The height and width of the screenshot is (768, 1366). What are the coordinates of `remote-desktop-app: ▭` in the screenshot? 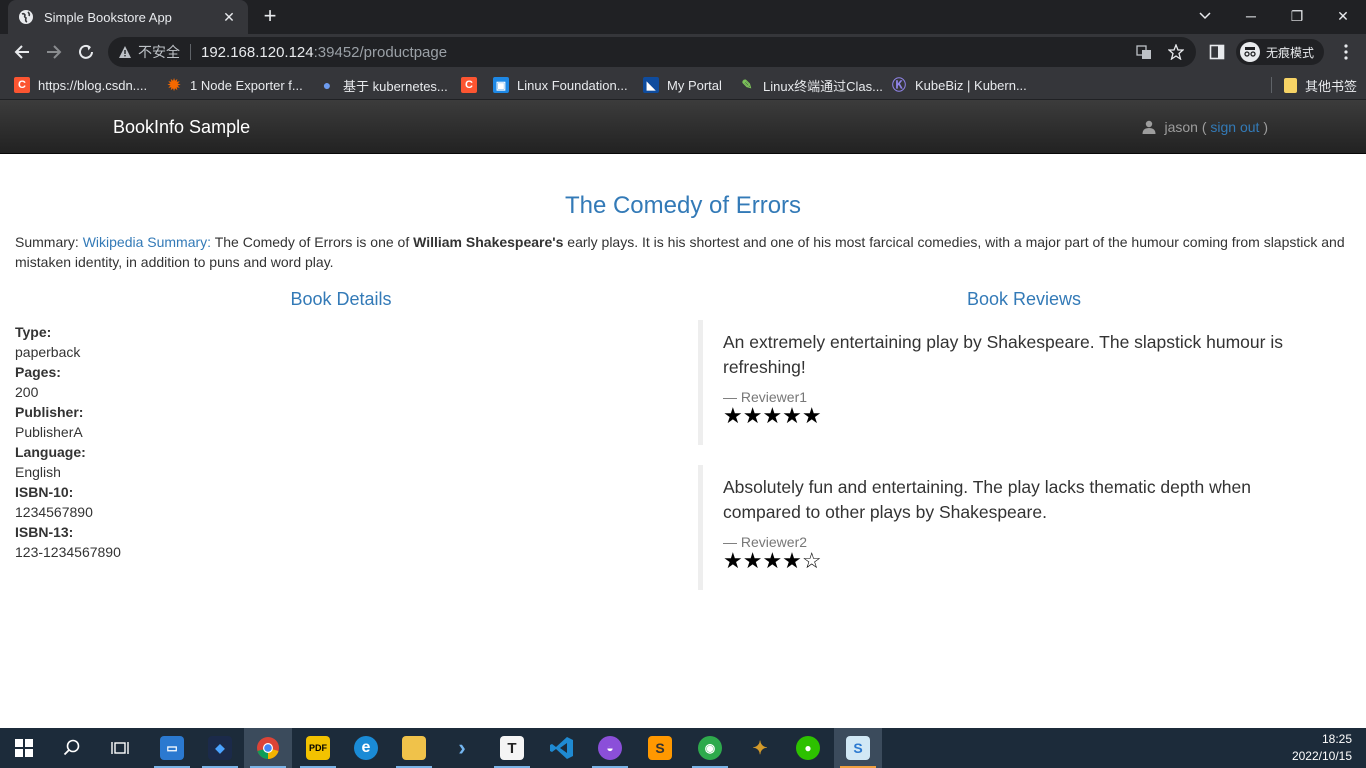 It's located at (172, 748).